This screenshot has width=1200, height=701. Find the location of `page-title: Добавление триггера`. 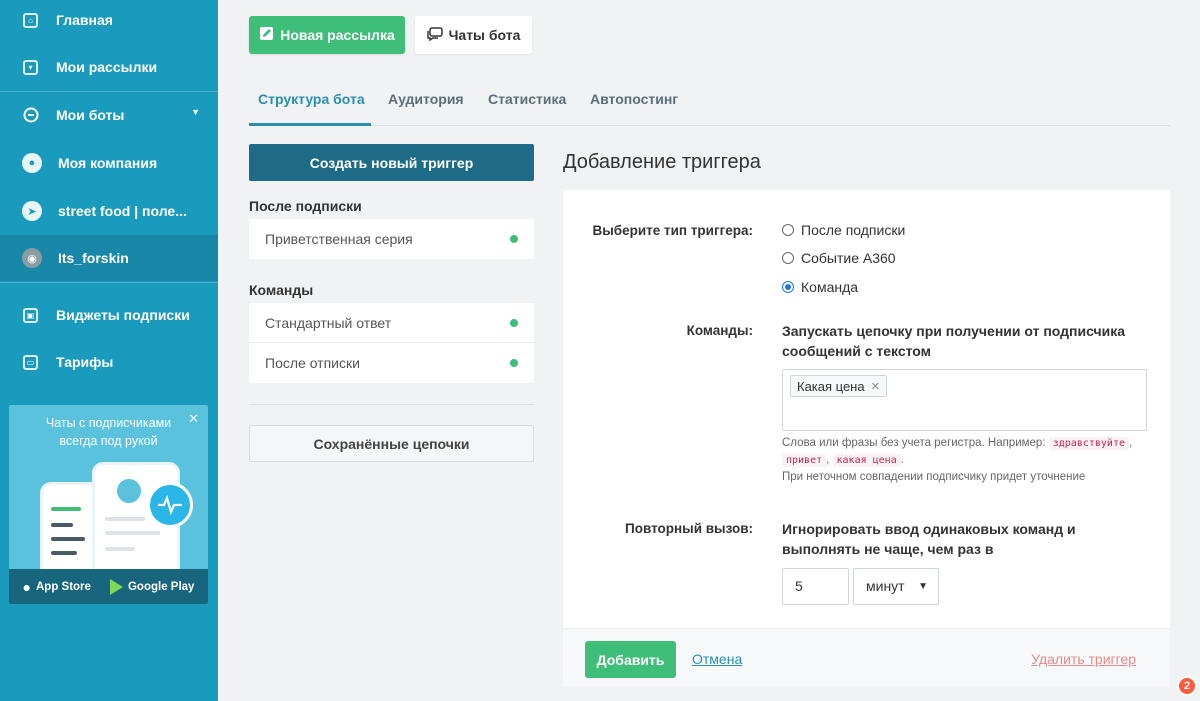

page-title: Добавление триггера is located at coordinates (662, 162).